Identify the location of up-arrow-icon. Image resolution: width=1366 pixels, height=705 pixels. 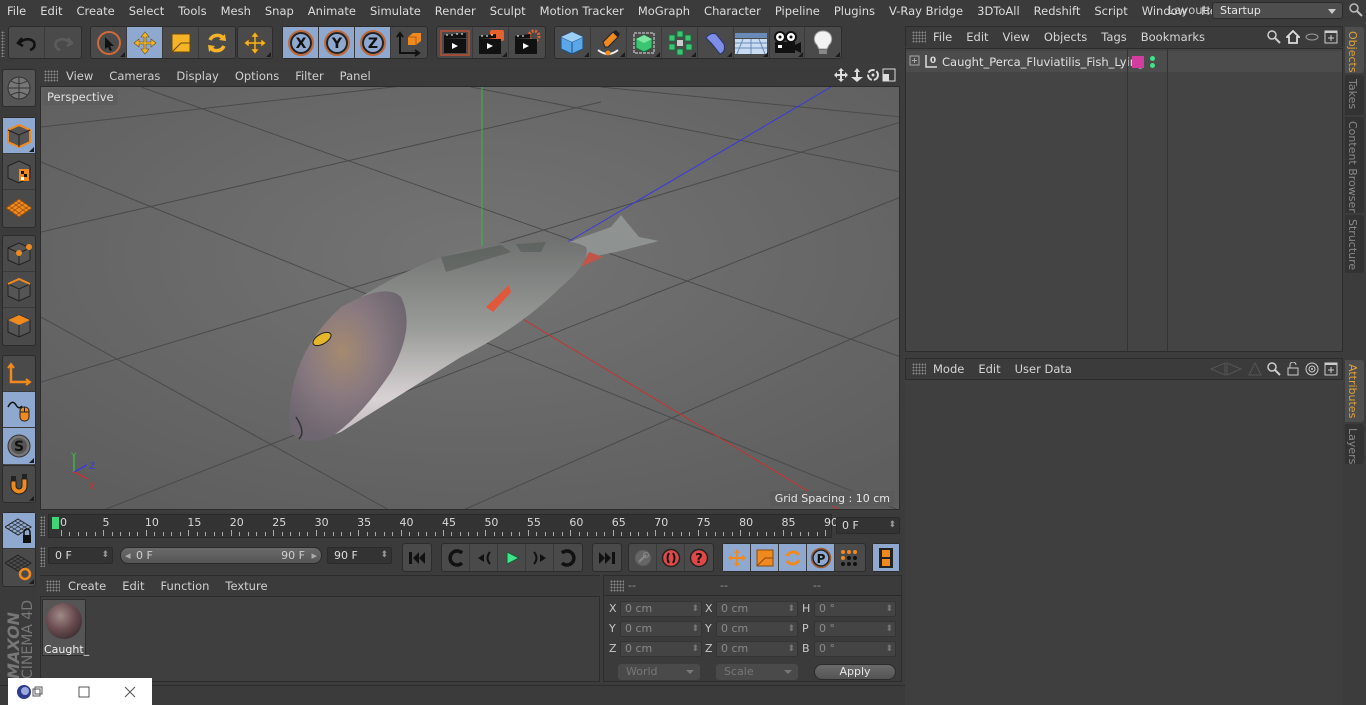
(1255, 369).